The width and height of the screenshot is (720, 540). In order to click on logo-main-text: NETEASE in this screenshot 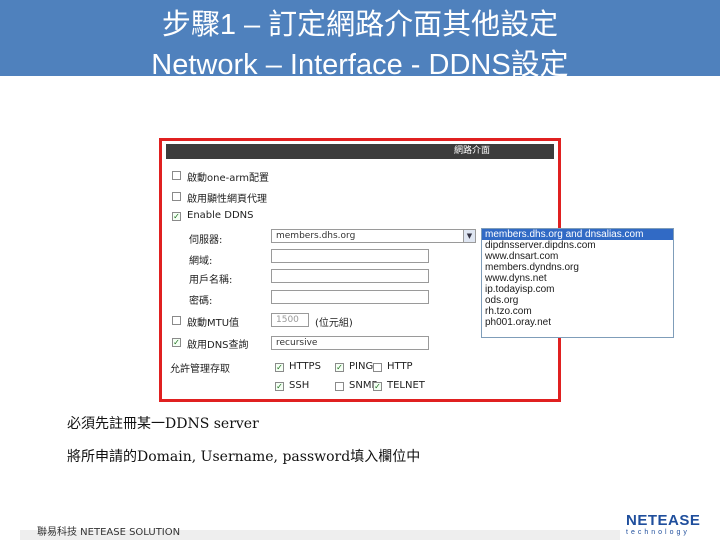, I will do `click(663, 520)`.